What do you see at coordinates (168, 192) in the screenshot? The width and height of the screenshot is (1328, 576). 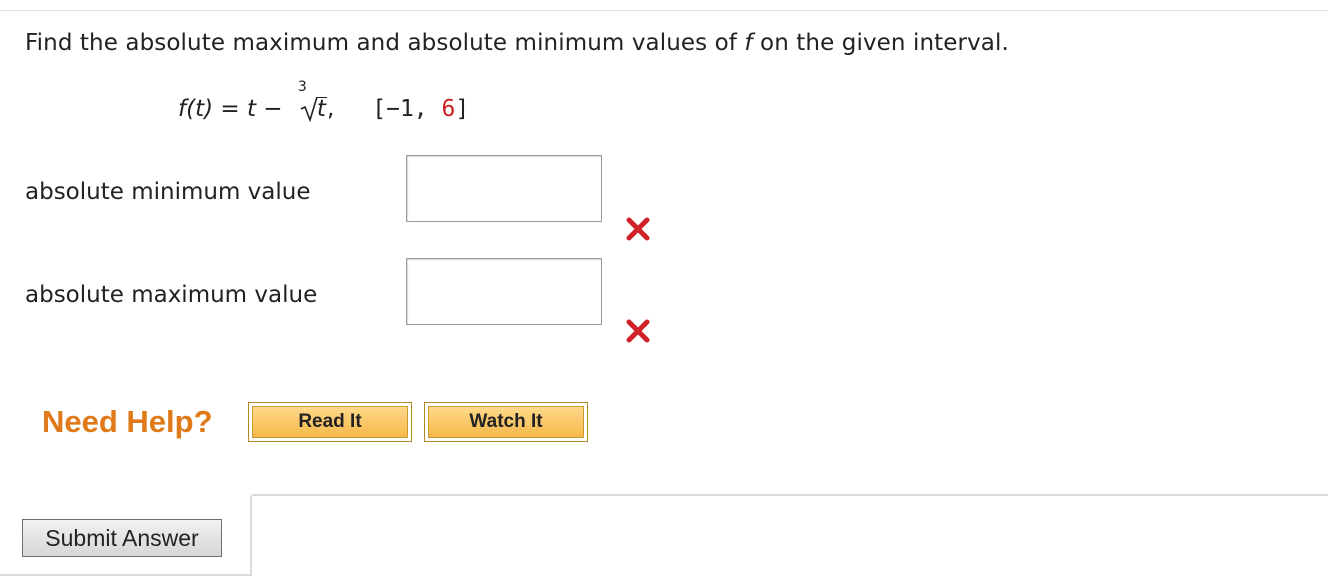 I see `absolute-minimum-label: absolute minimum value` at bounding box center [168, 192].